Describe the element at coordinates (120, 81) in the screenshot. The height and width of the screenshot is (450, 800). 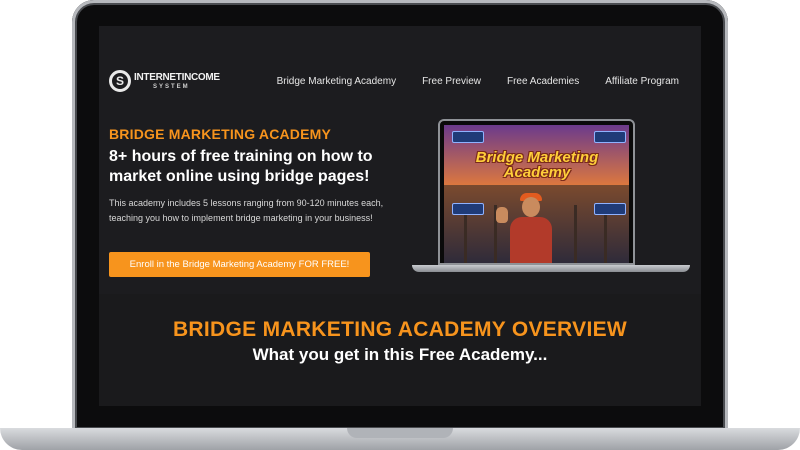
I see `logo-mark-icon: S` at that location.